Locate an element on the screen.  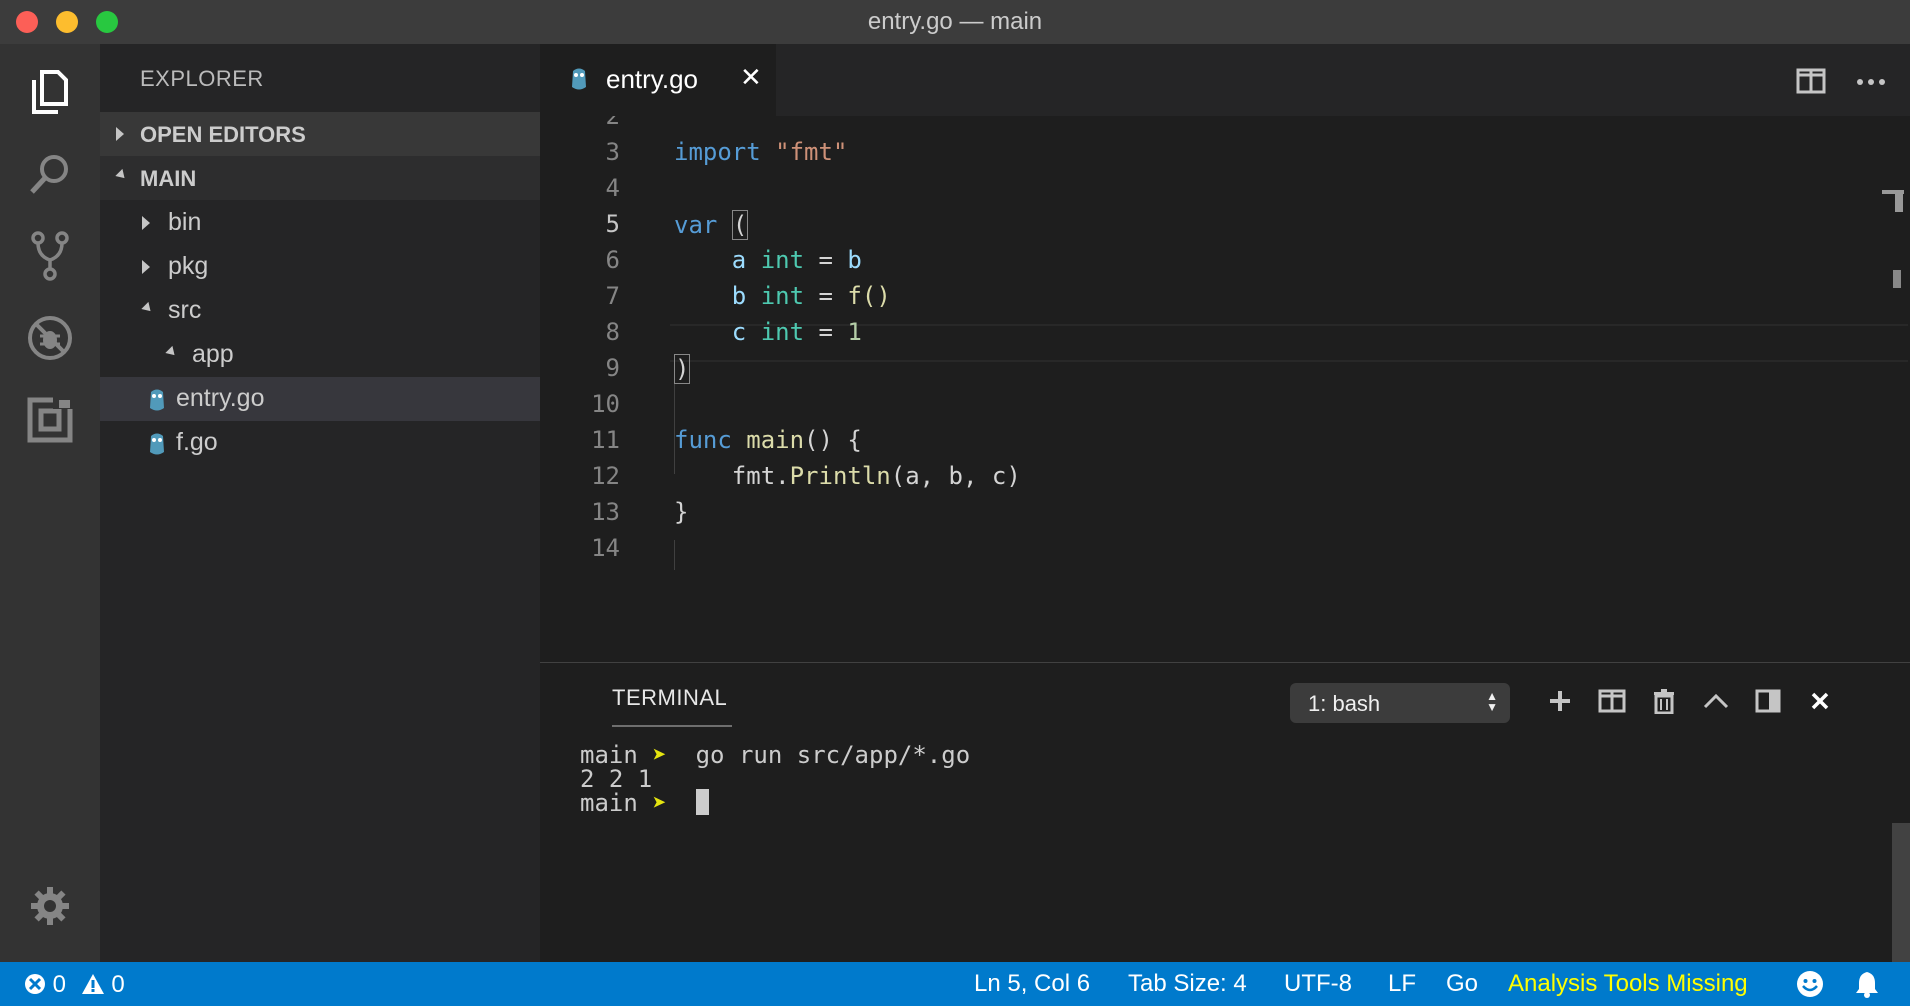
activity-bar is located at coordinates (50, 503).